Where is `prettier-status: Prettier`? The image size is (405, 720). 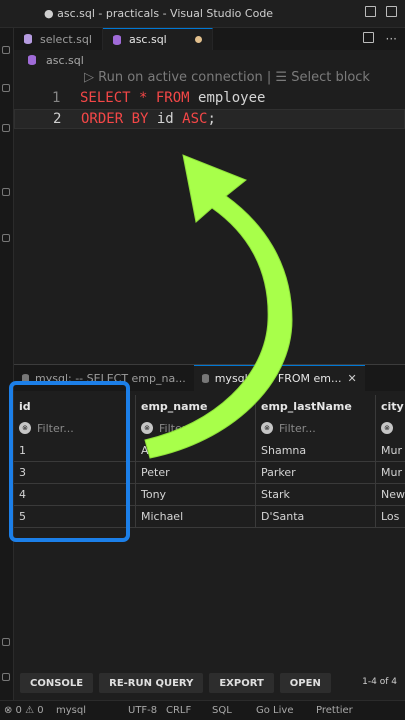 prettier-status: Prettier is located at coordinates (334, 710).